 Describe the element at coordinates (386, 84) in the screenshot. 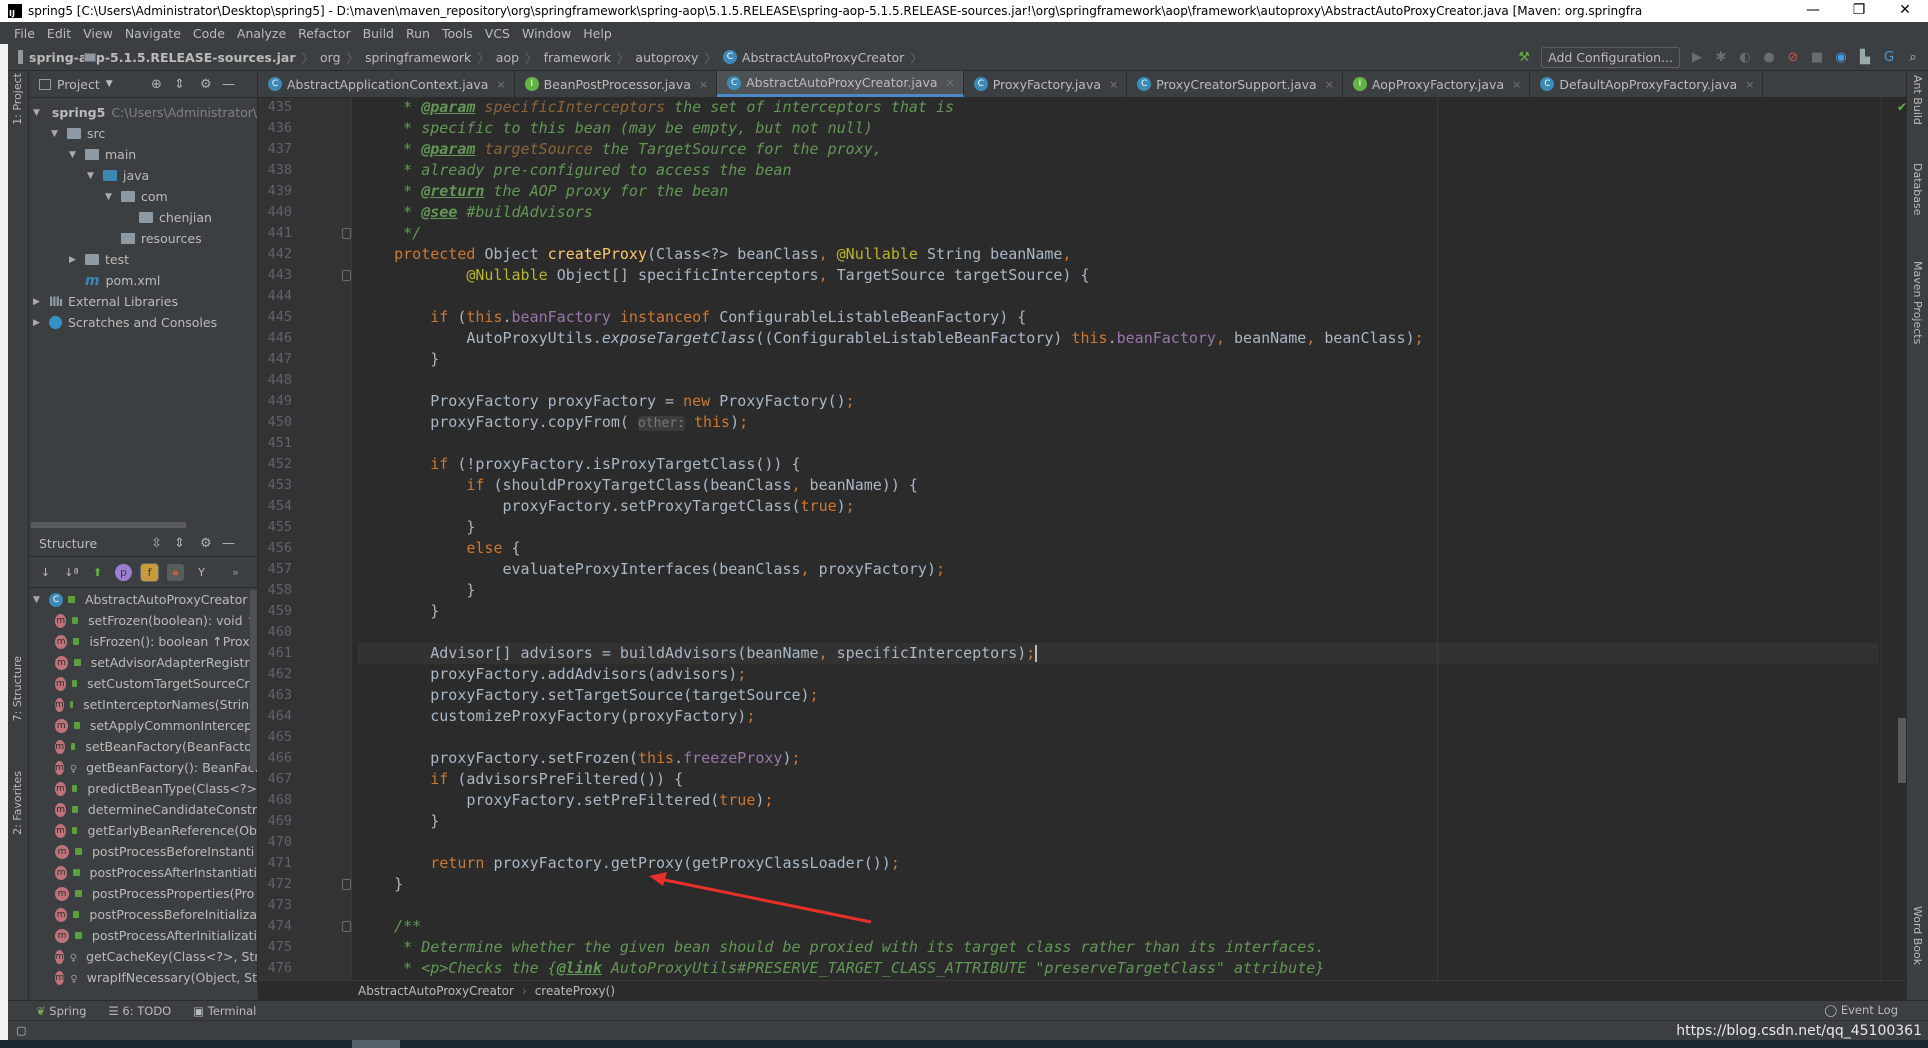

I see `tab-abstractapplicationcontext: C AbstractApplicationContext.java ×` at that location.